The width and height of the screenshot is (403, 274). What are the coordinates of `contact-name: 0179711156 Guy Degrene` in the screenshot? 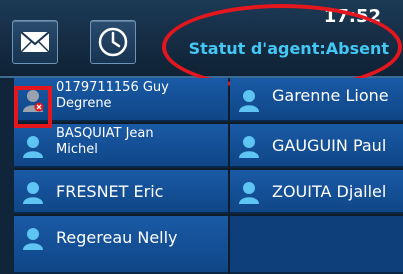 It's located at (112, 96).